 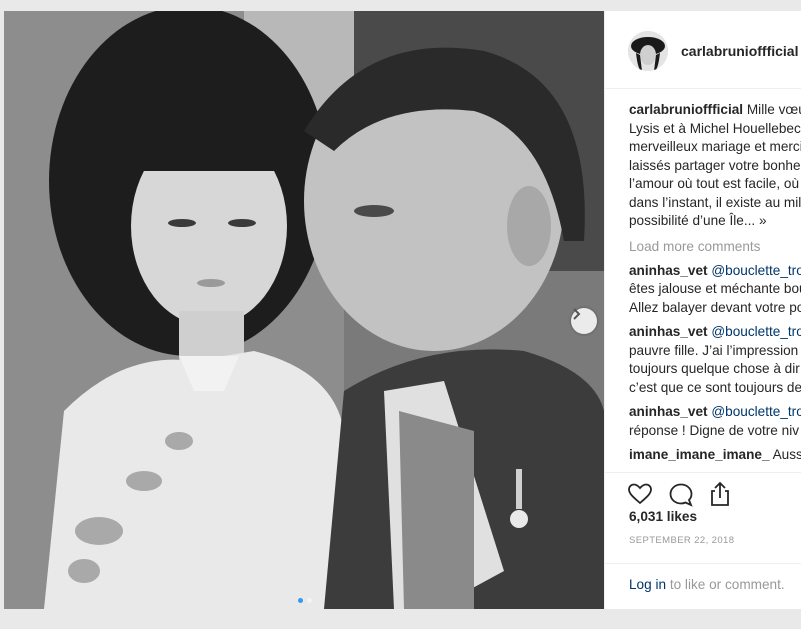 What do you see at coordinates (584, 321) in the screenshot?
I see `next-photo-button` at bounding box center [584, 321].